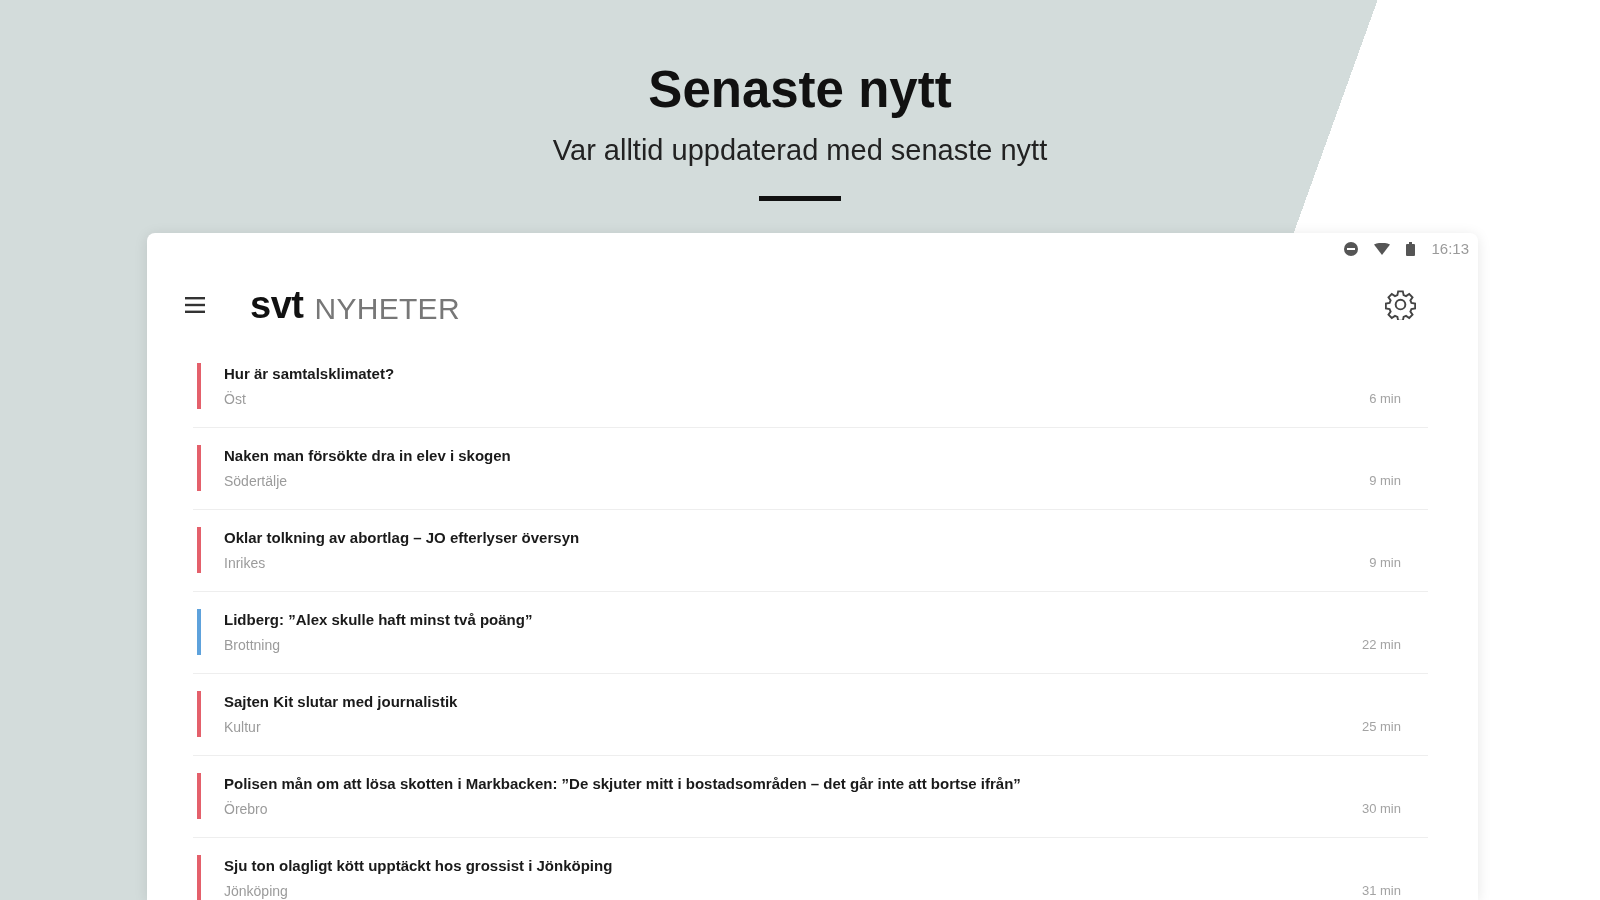 This screenshot has height=900, width=1600. I want to click on section-text: Inrikes, so click(245, 563).